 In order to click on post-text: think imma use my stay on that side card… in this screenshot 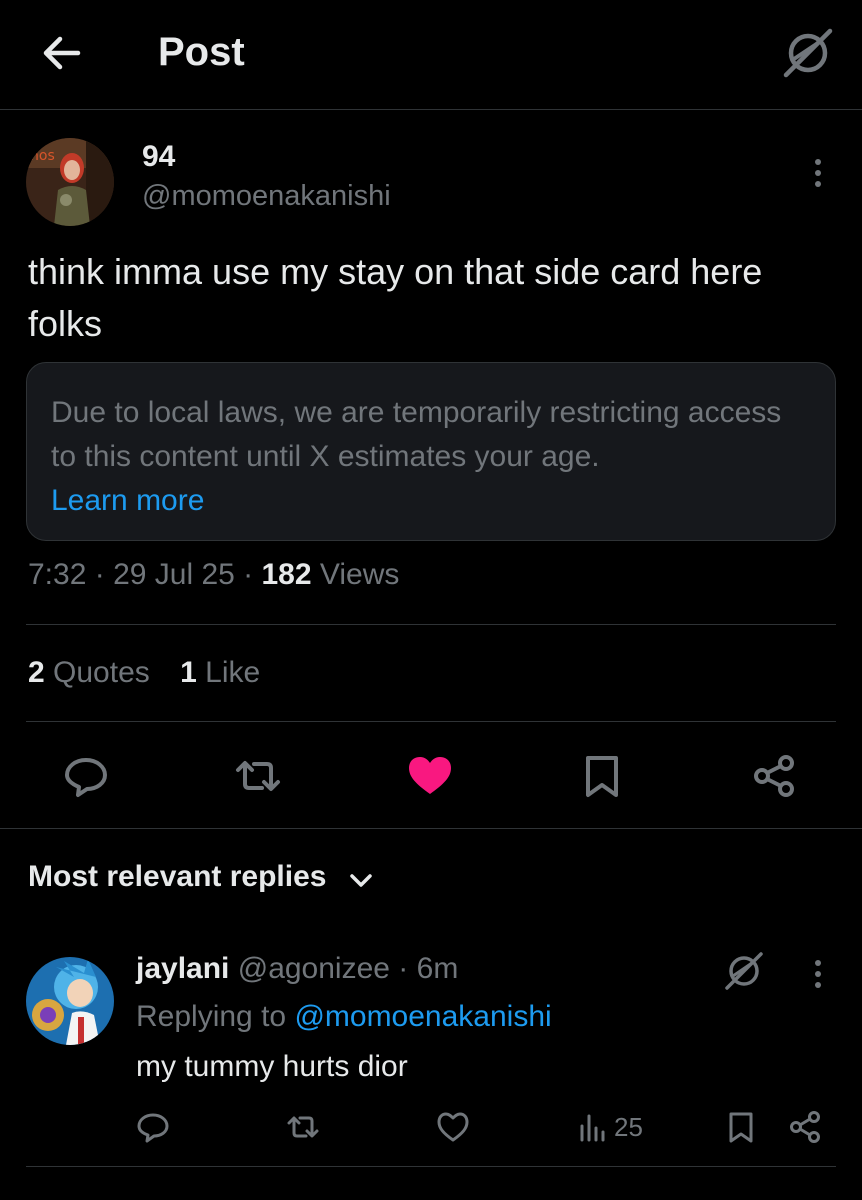, I will do `click(395, 297)`.